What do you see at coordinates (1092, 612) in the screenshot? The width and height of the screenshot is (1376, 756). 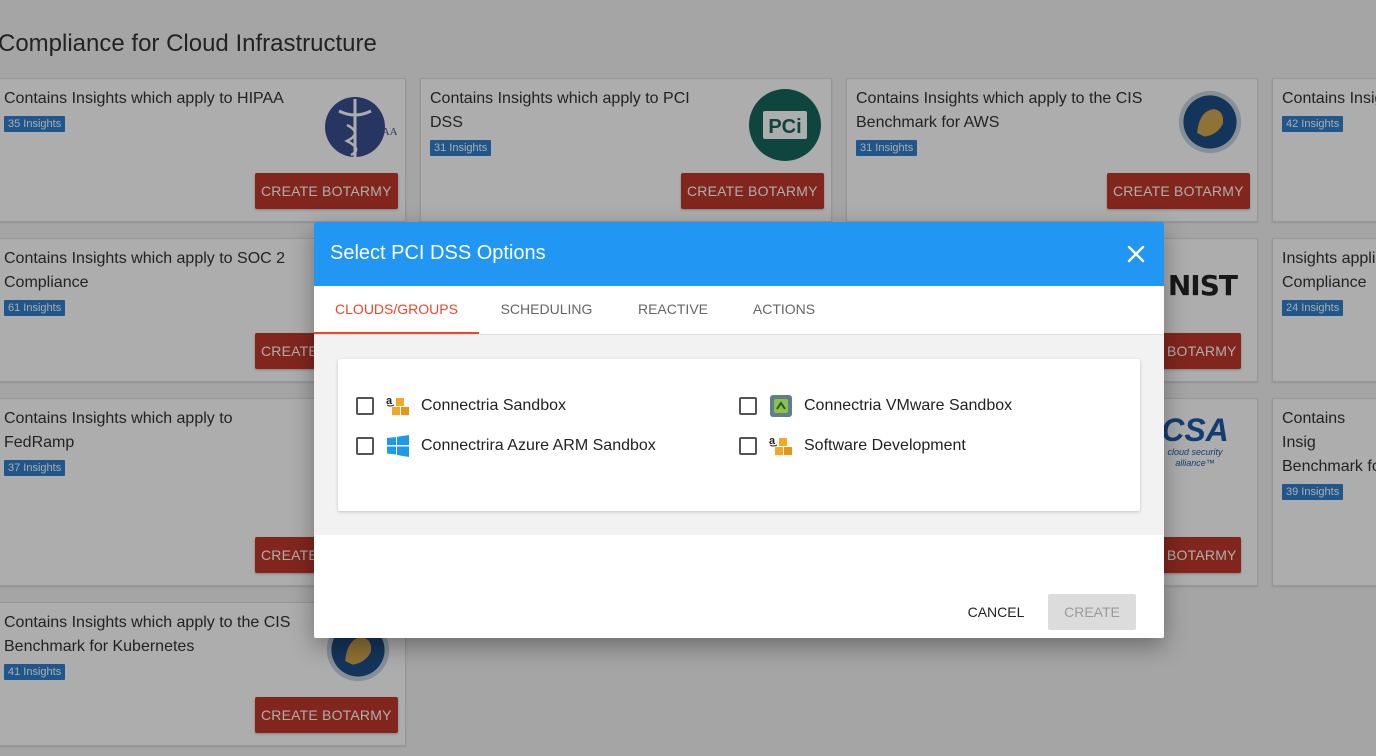 I see `create-button: CREATE` at bounding box center [1092, 612].